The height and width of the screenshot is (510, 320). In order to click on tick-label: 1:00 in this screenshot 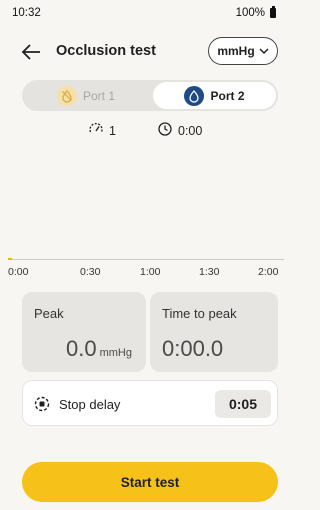, I will do `click(150, 272)`.